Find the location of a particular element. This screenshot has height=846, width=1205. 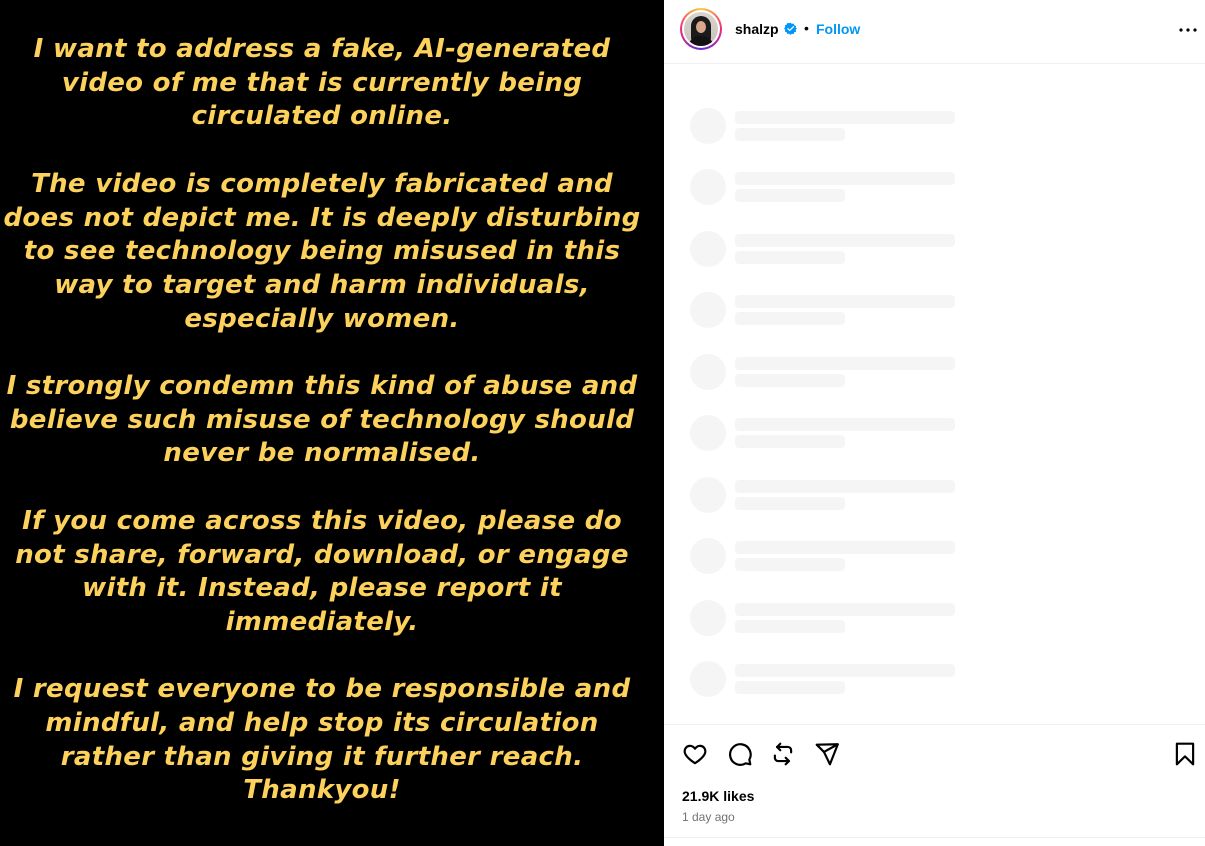

username-link: shalzp is located at coordinates (757, 29).